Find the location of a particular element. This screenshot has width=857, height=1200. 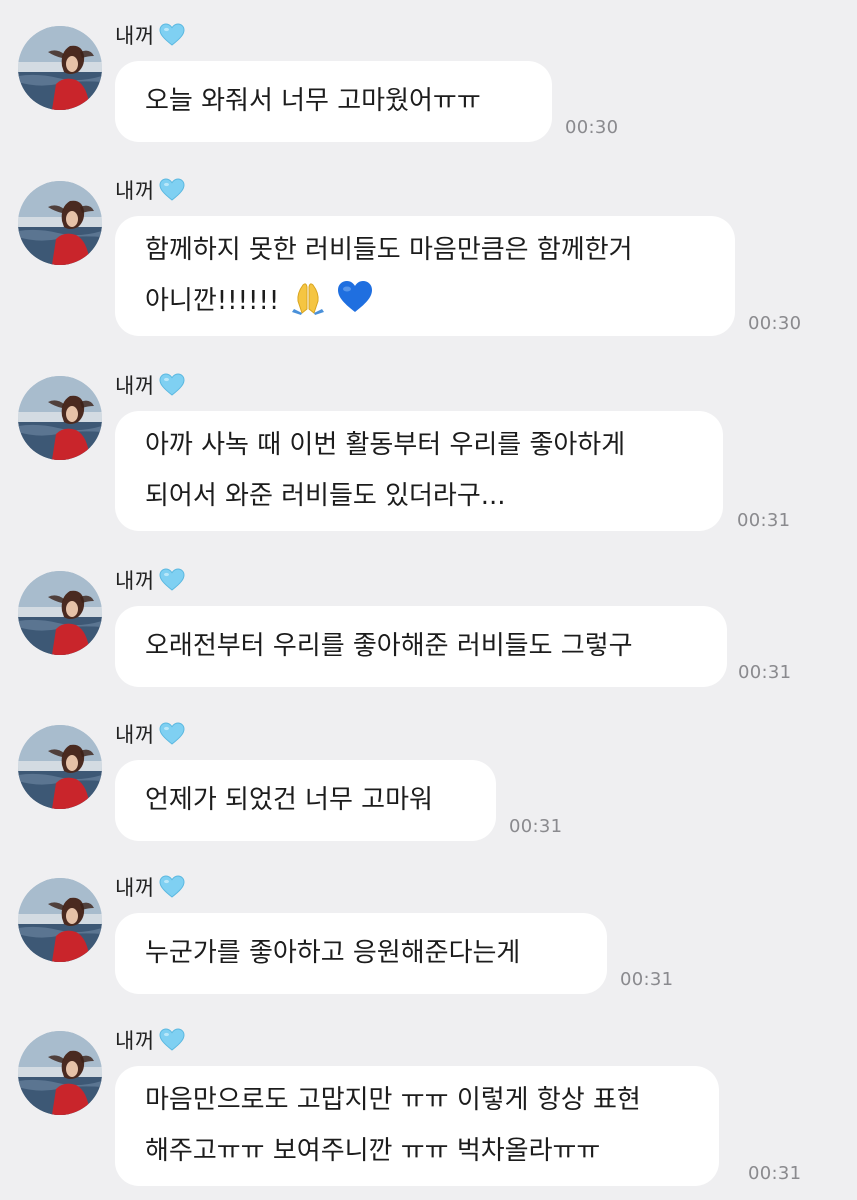

message-text: 오늘 와줘서 너무 고마웠어ㅠㅠ is located at coordinates (313, 101).